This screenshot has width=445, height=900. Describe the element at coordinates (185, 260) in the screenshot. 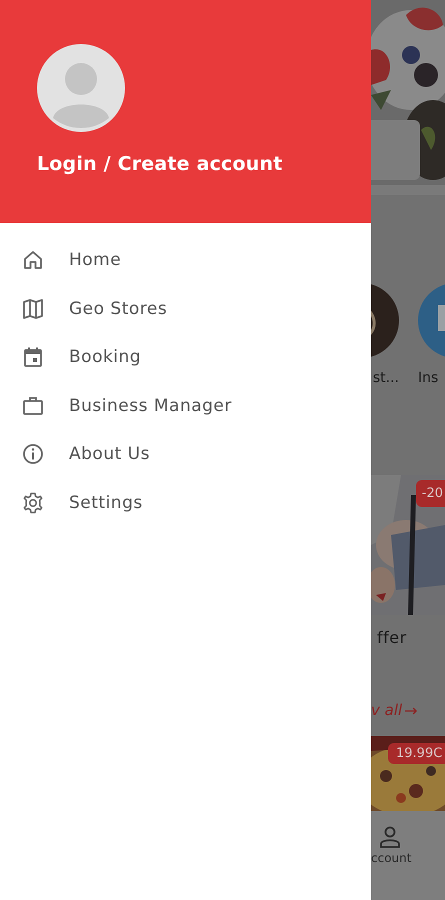

I see `menu-item: Home` at that location.